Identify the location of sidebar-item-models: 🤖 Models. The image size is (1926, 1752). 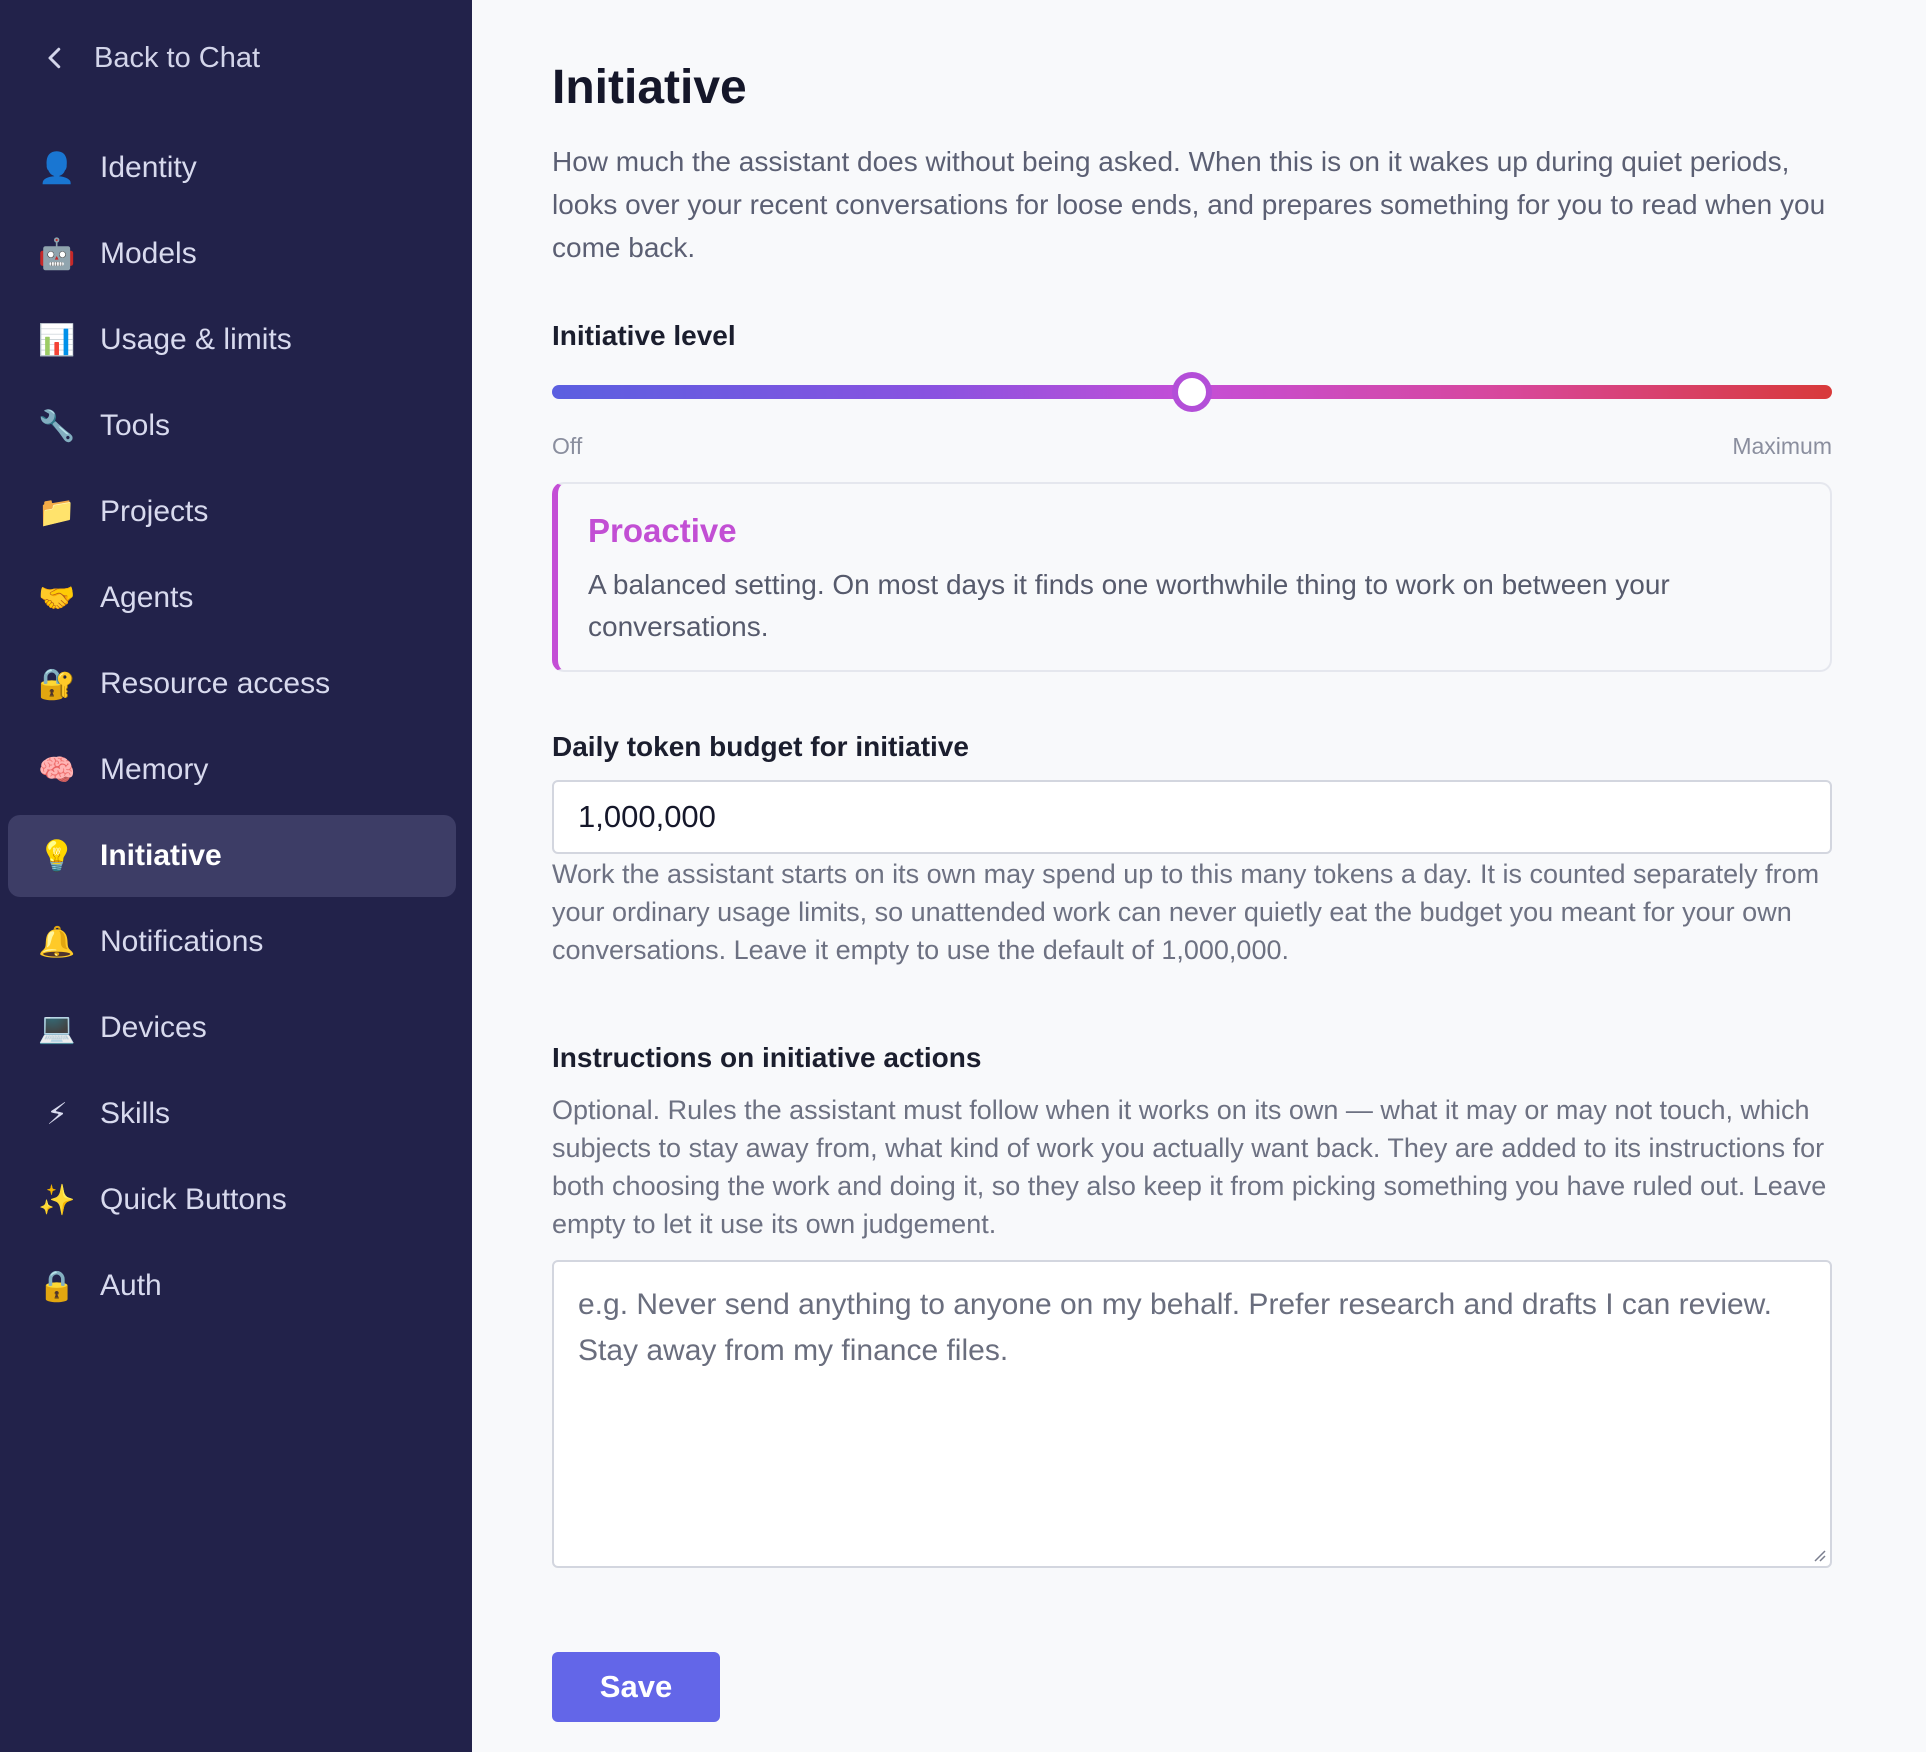
(232, 254).